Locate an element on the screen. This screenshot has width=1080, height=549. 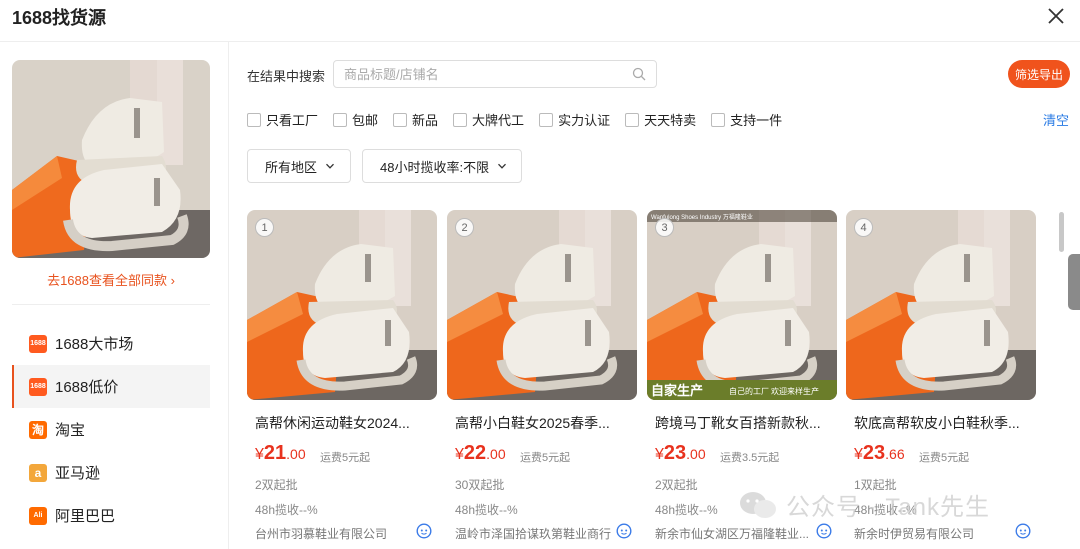
source-item-taobao: 淘 淘宝 is located at coordinates (111, 429).